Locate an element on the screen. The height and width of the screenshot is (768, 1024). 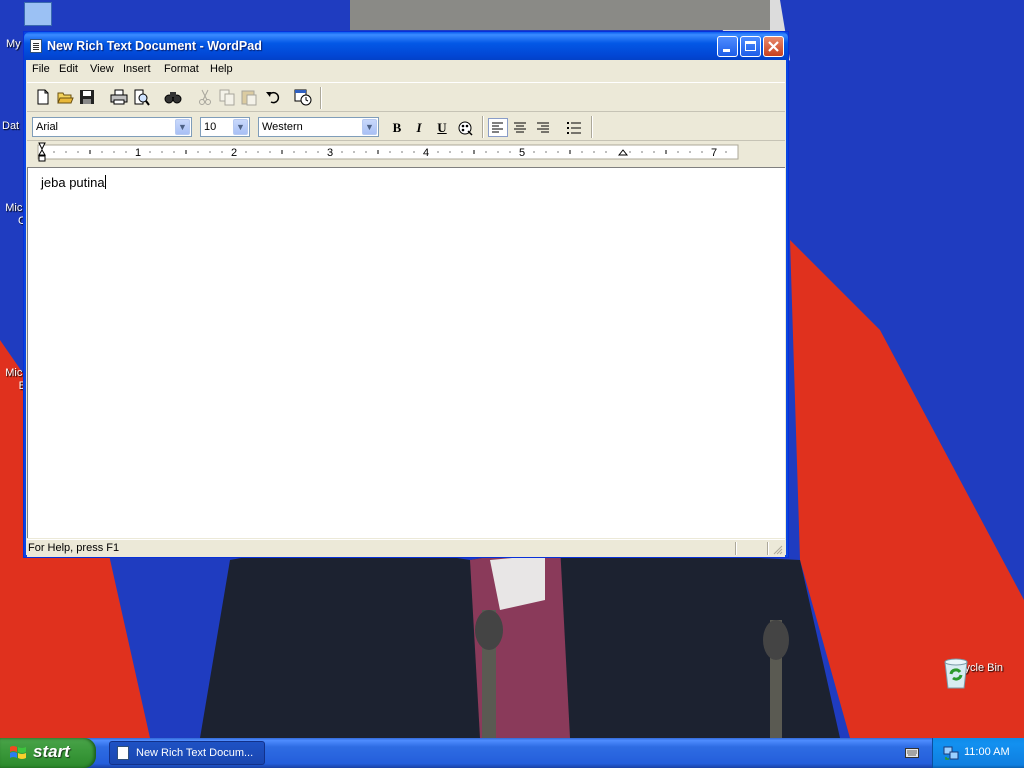
save-button is located at coordinates (87, 97).